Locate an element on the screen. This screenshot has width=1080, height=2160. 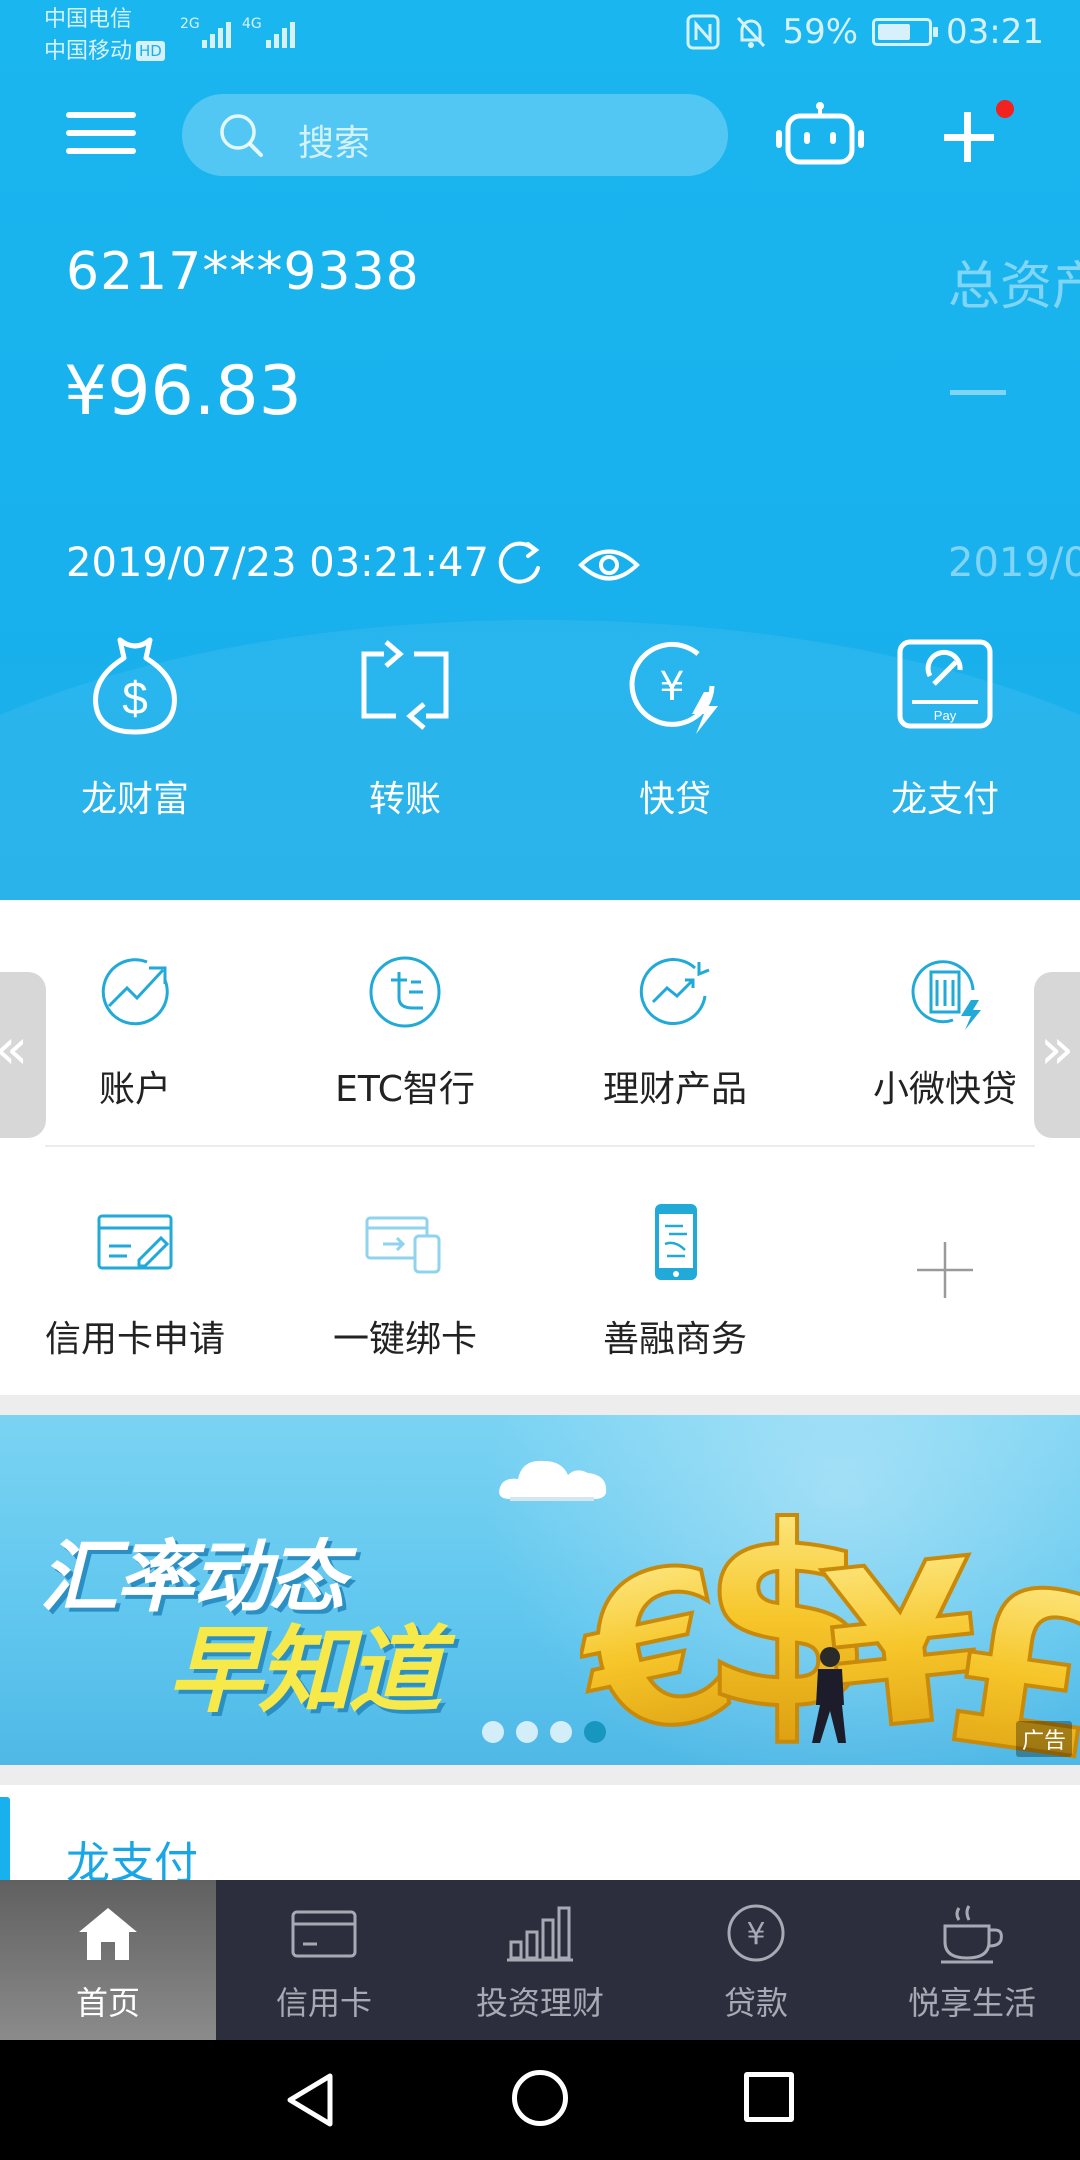
service-credit-card-apply: 信用卡申请 is located at coordinates (135, 1281).